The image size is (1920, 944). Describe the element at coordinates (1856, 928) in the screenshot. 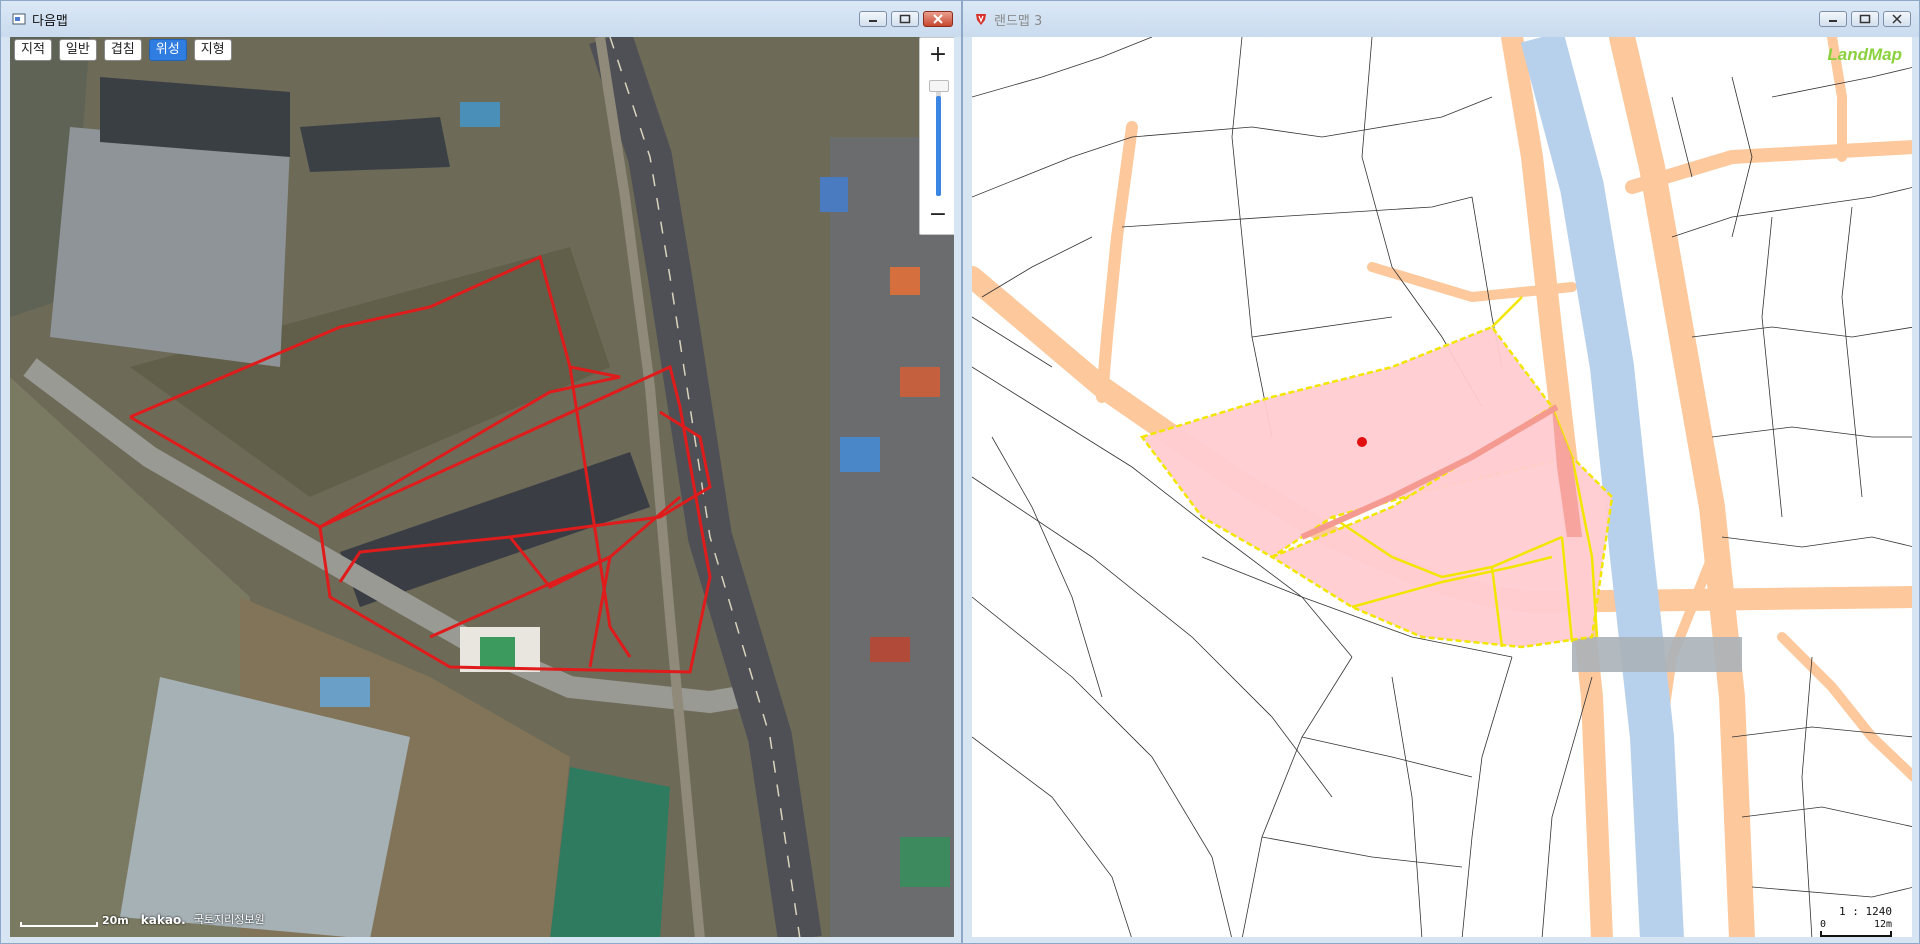

I see `scale-bar: 0 12m` at that location.